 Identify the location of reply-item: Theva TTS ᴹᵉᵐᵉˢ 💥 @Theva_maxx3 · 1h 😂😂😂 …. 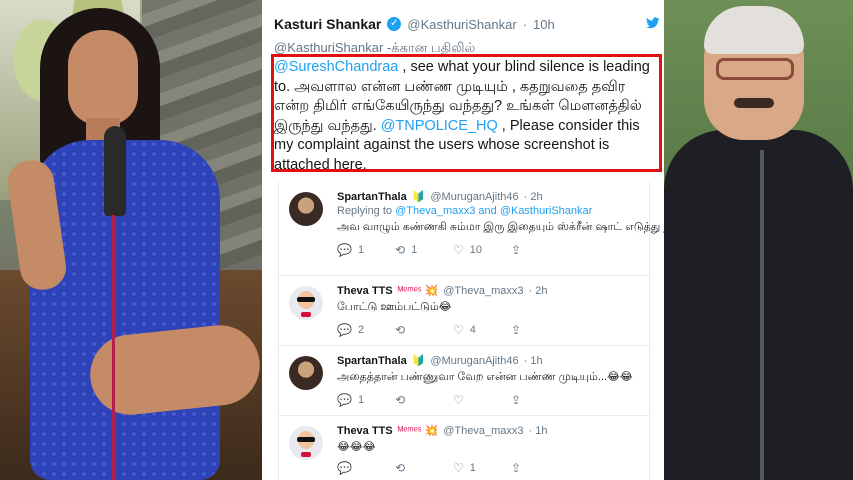
(464, 448).